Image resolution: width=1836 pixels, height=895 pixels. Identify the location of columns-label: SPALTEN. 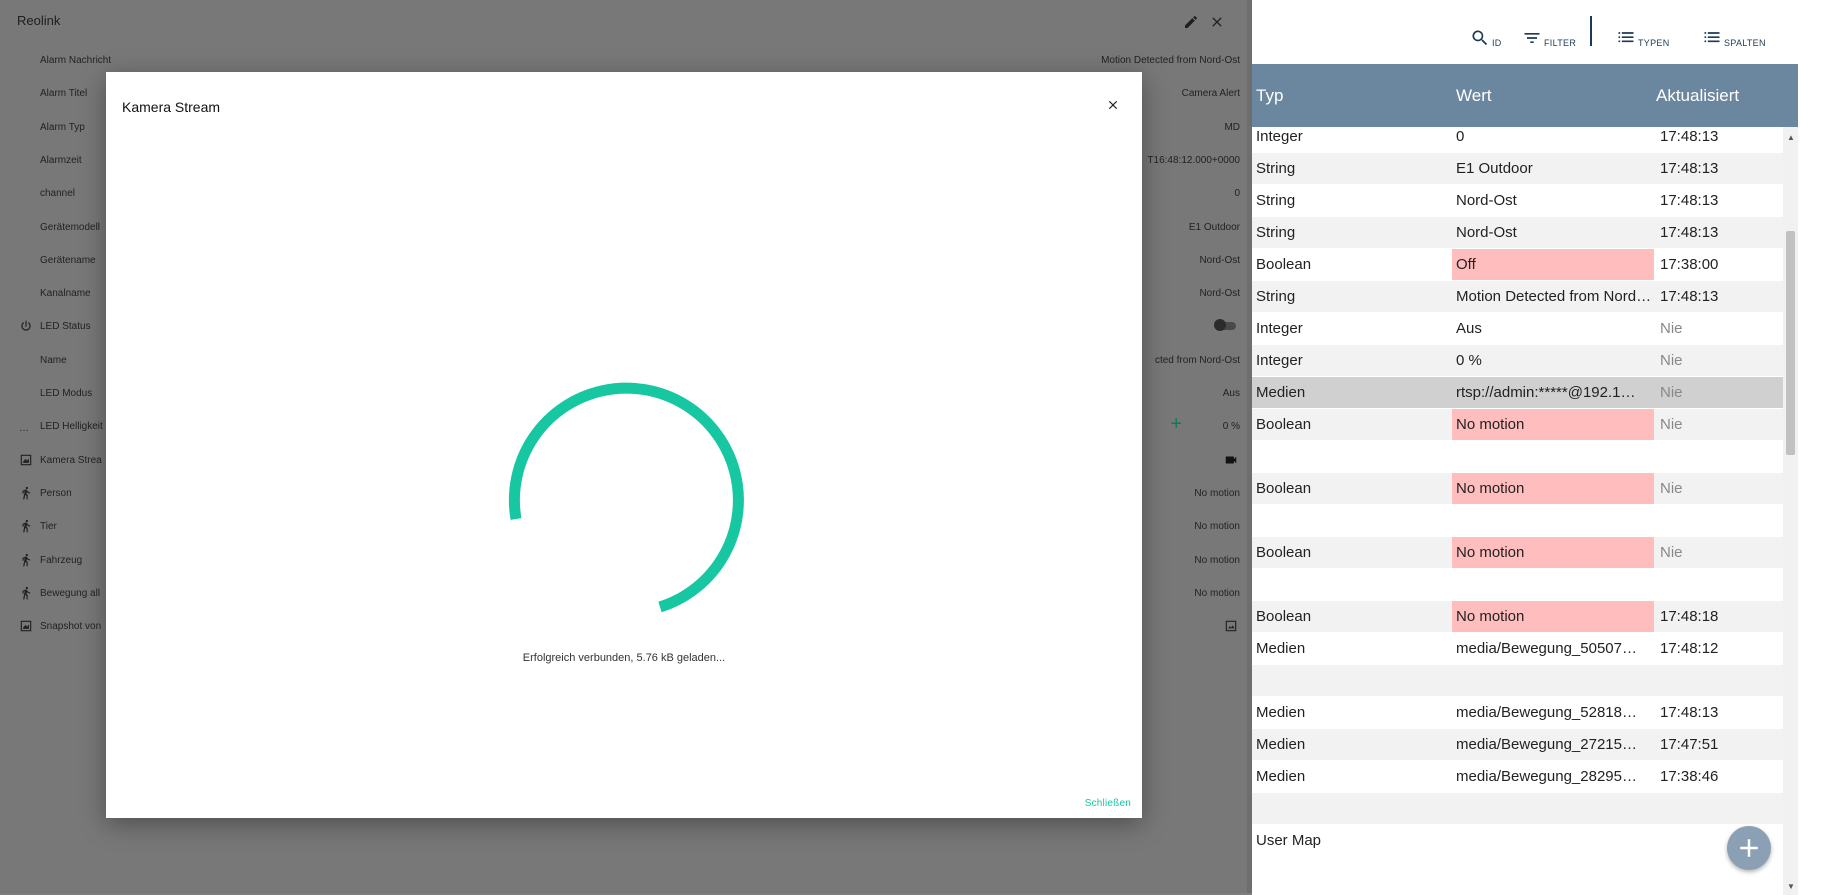
(1745, 43).